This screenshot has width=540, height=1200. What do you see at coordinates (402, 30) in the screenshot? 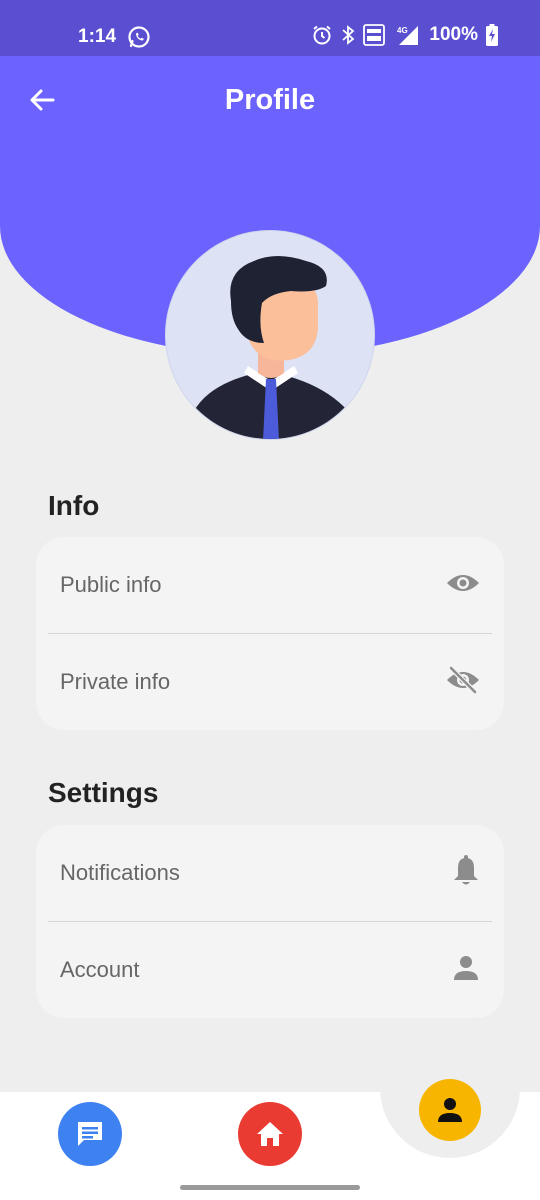
I see `svg-text: 4G` at bounding box center [402, 30].